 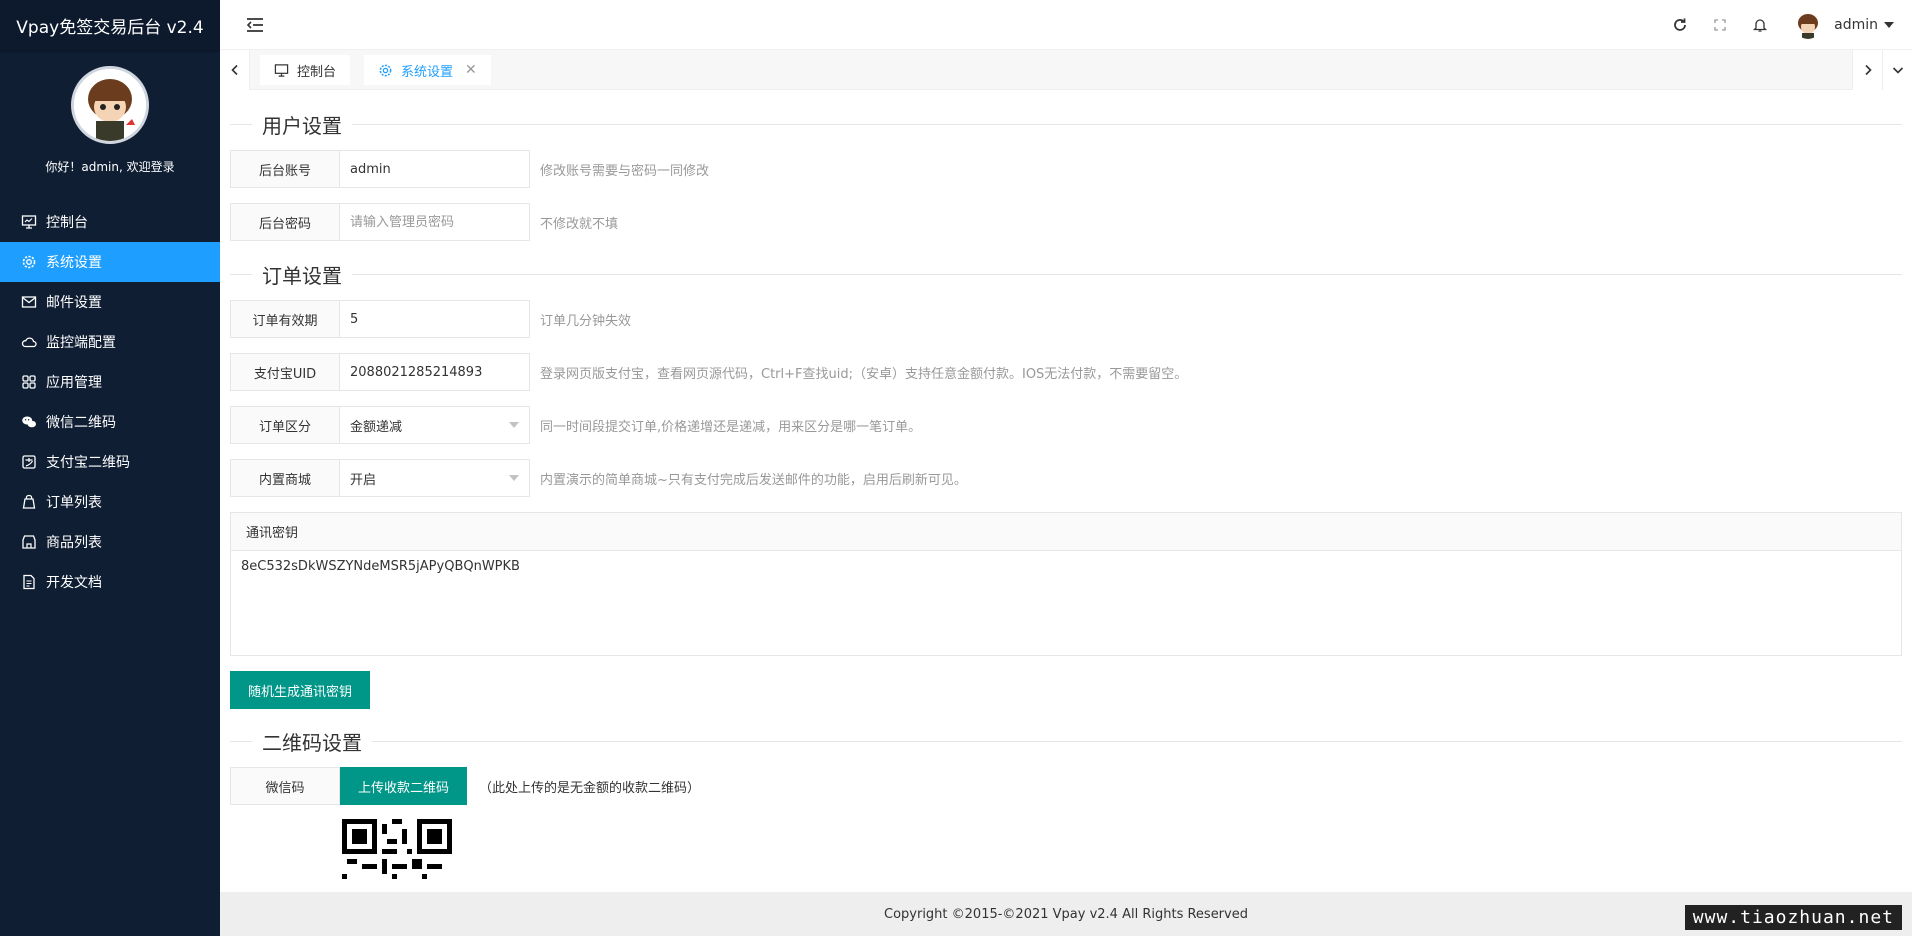 I want to click on sidebar-item-apps: 应用管理, so click(x=110, y=382).